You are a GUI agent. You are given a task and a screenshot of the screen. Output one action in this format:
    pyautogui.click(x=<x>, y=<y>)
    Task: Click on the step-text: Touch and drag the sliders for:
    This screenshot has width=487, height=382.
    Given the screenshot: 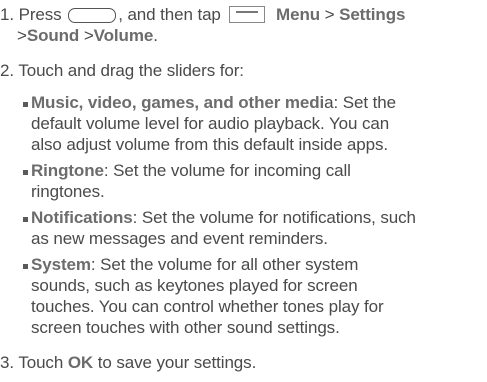 What is the action you would take?
    pyautogui.click(x=131, y=70)
    